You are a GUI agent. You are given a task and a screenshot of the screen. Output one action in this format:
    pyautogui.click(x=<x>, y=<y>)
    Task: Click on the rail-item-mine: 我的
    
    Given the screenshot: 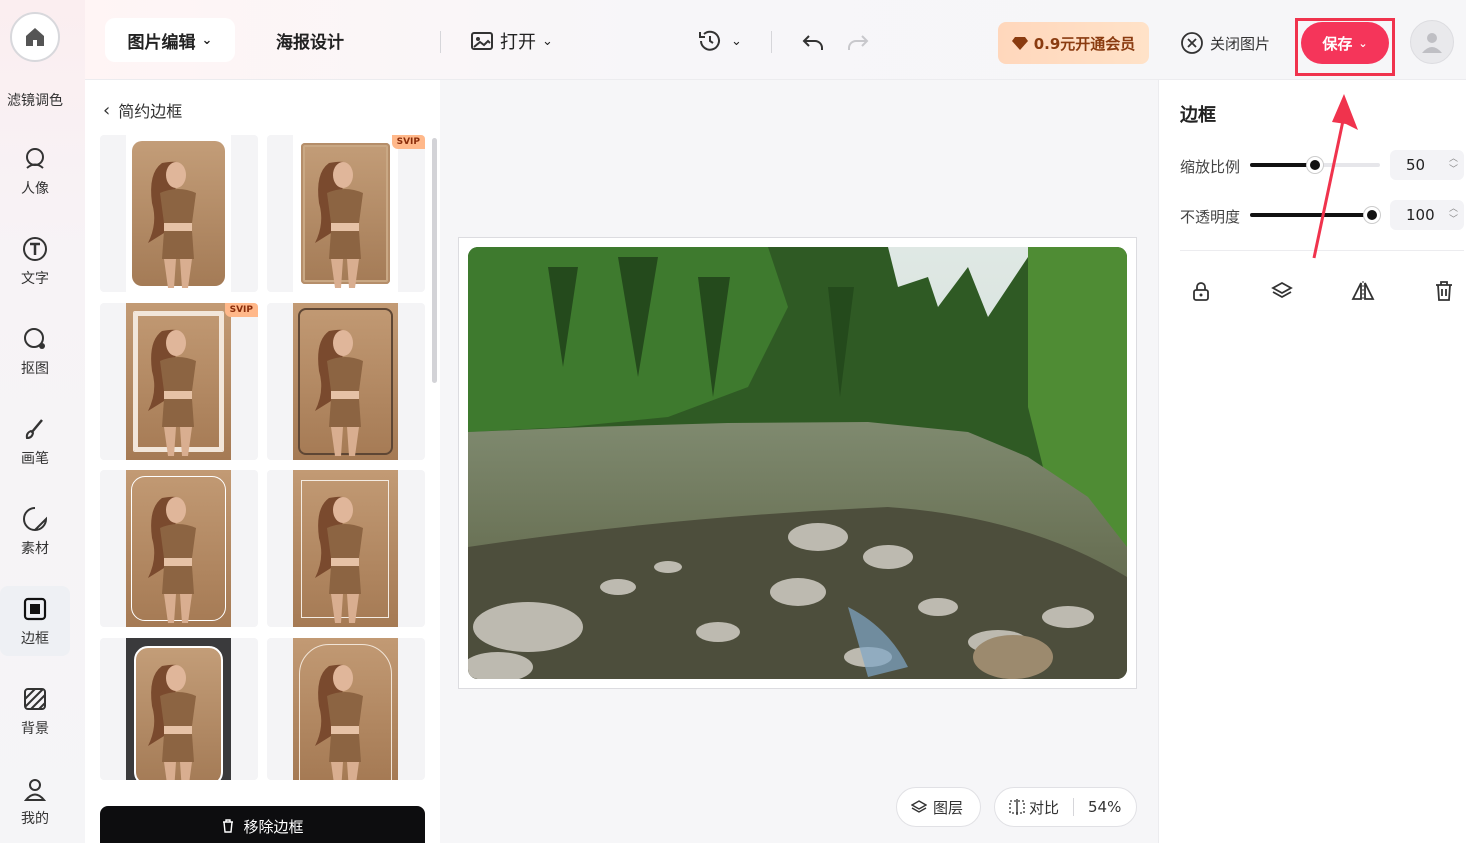 What is the action you would take?
    pyautogui.click(x=35, y=801)
    